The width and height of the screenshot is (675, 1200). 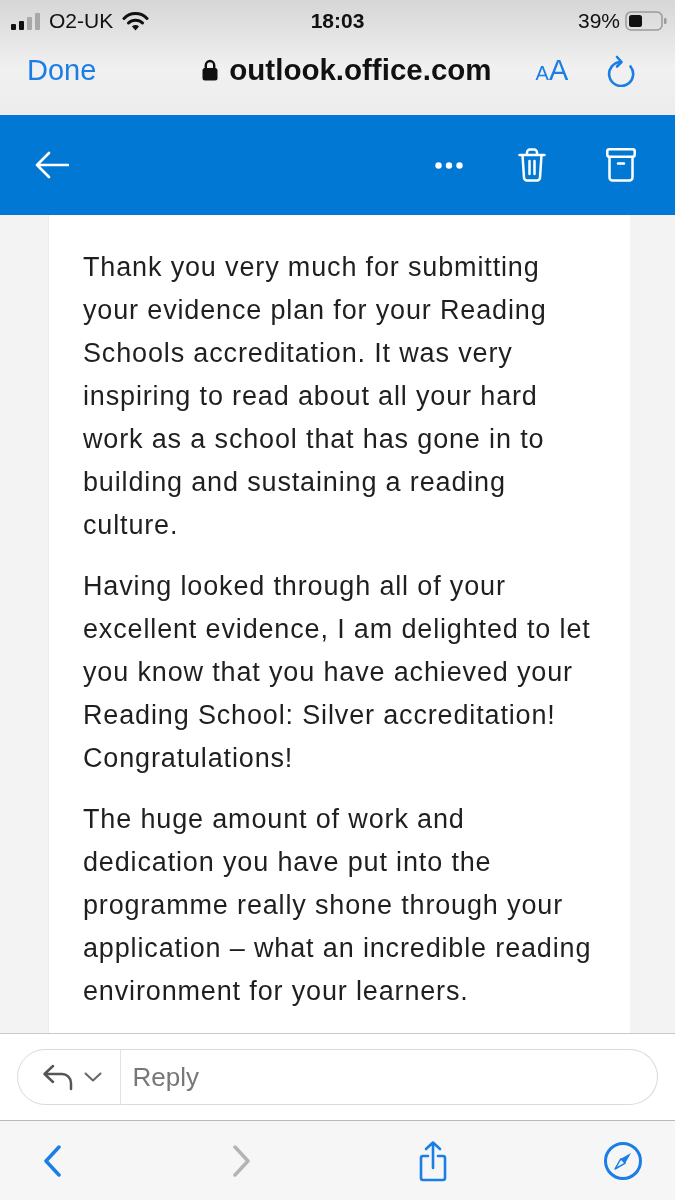 I want to click on carrier-name: O2-UK, so click(x=81, y=21).